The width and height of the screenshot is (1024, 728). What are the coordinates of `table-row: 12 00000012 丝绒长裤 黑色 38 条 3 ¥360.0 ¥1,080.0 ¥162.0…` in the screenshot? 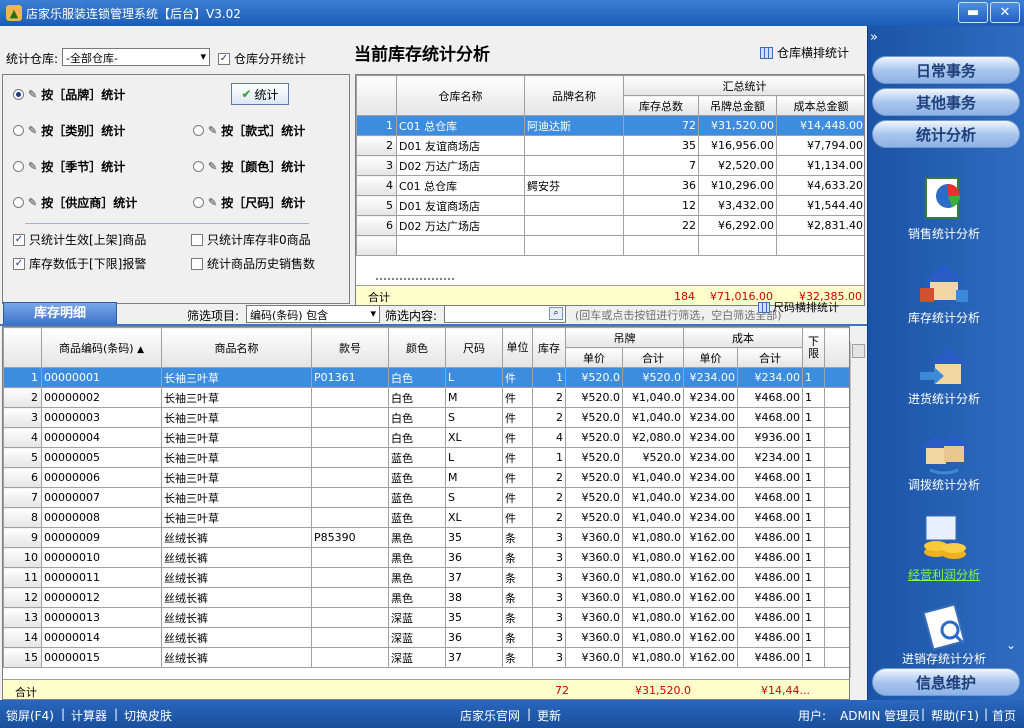 It's located at (426, 597).